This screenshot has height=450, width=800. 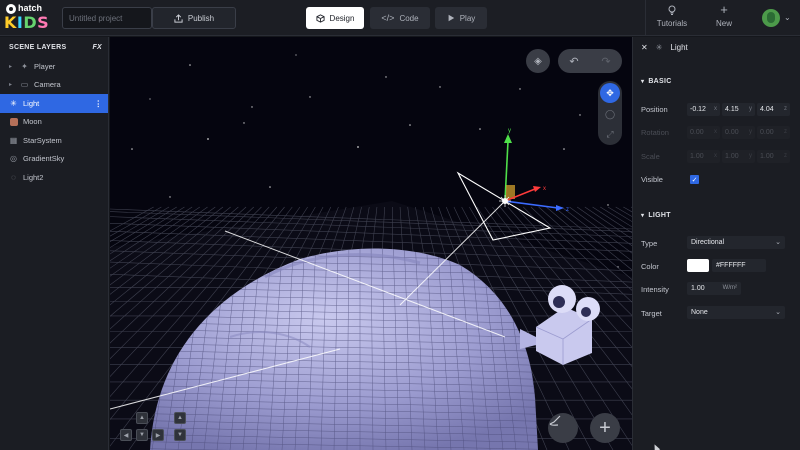 I want to click on divider, so click(x=645, y=18).